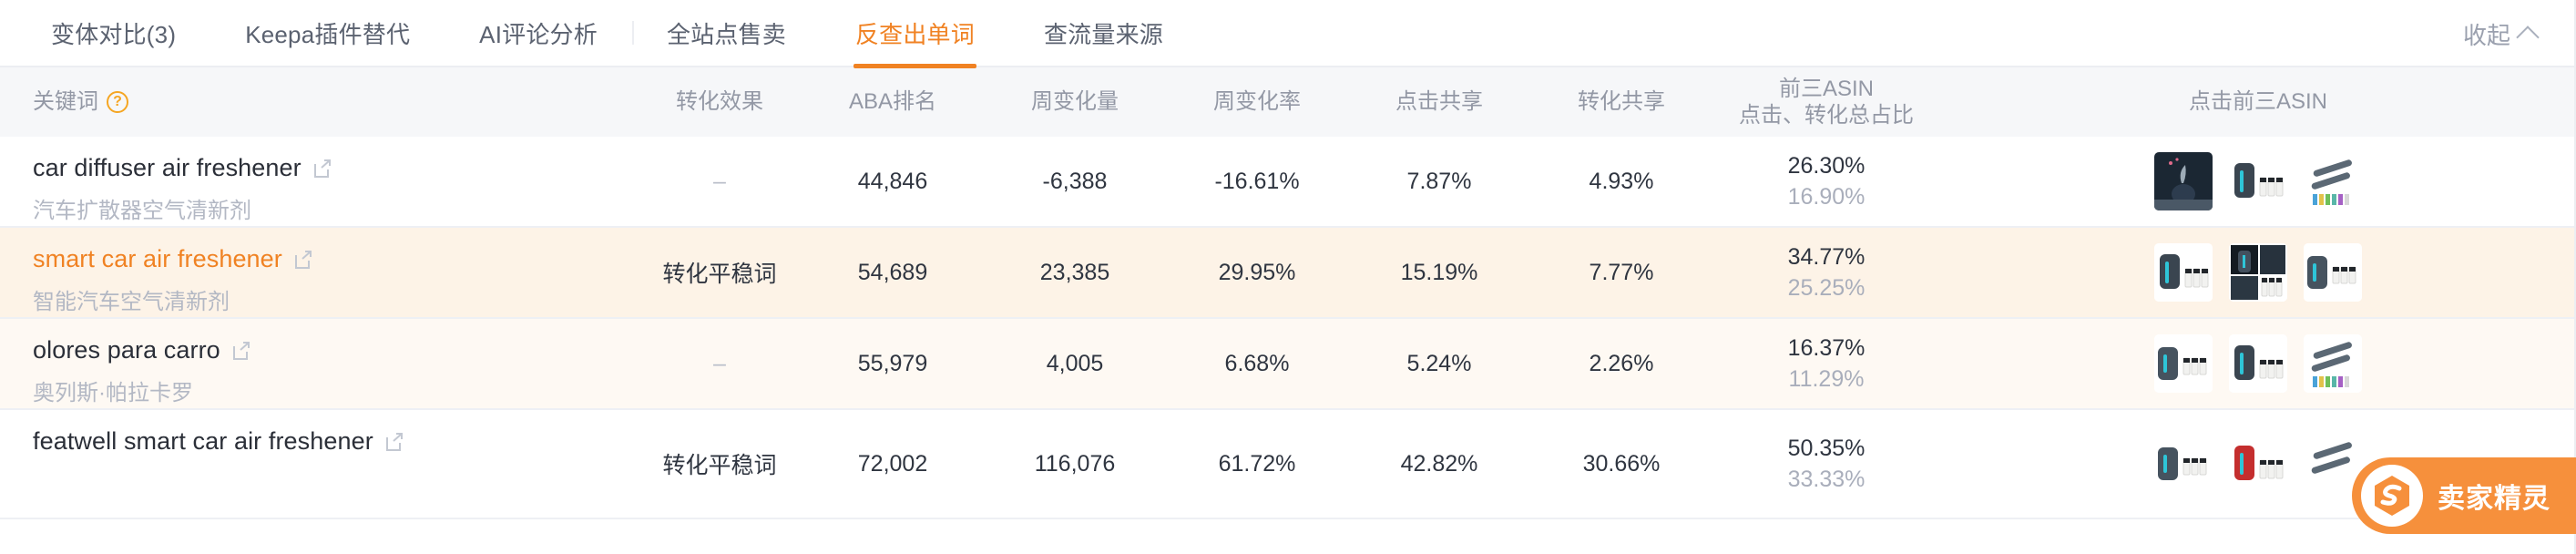  I want to click on value: 4.93%, so click(1621, 181).